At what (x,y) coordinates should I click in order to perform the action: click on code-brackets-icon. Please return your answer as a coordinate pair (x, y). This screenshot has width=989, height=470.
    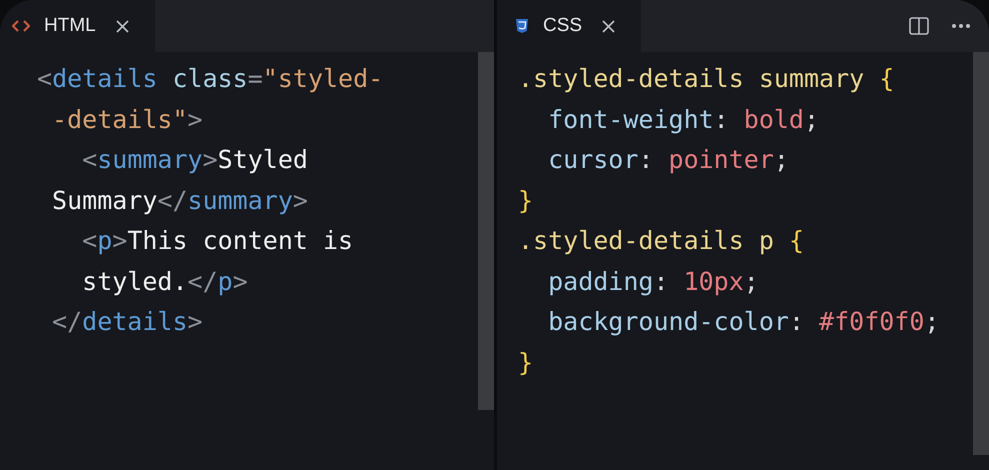
    Looking at the image, I should click on (21, 26).